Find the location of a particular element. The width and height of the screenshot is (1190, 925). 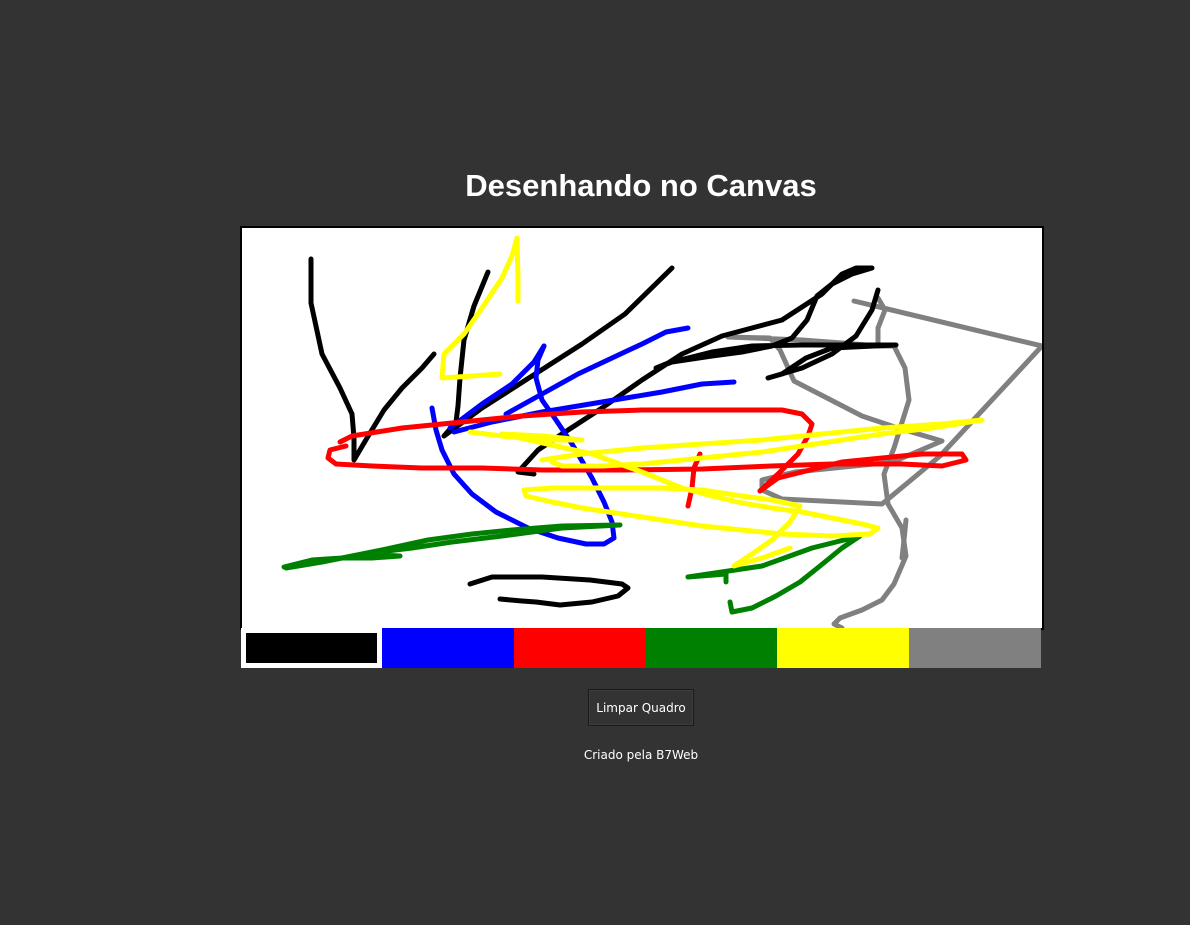

color-swatch-black is located at coordinates (311, 648).